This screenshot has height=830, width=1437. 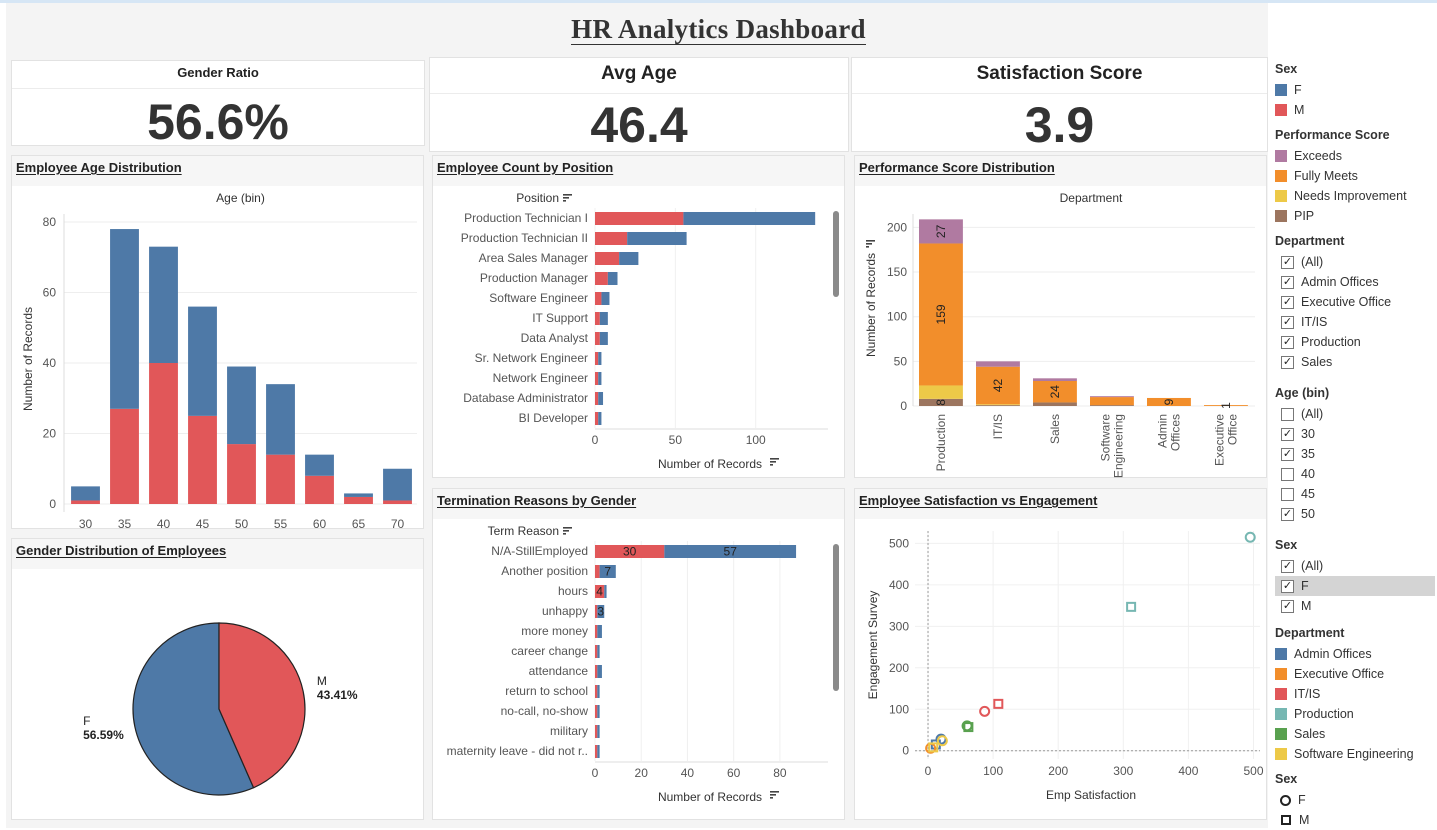 I want to click on termination-scrollbar, so click(x=836, y=617).